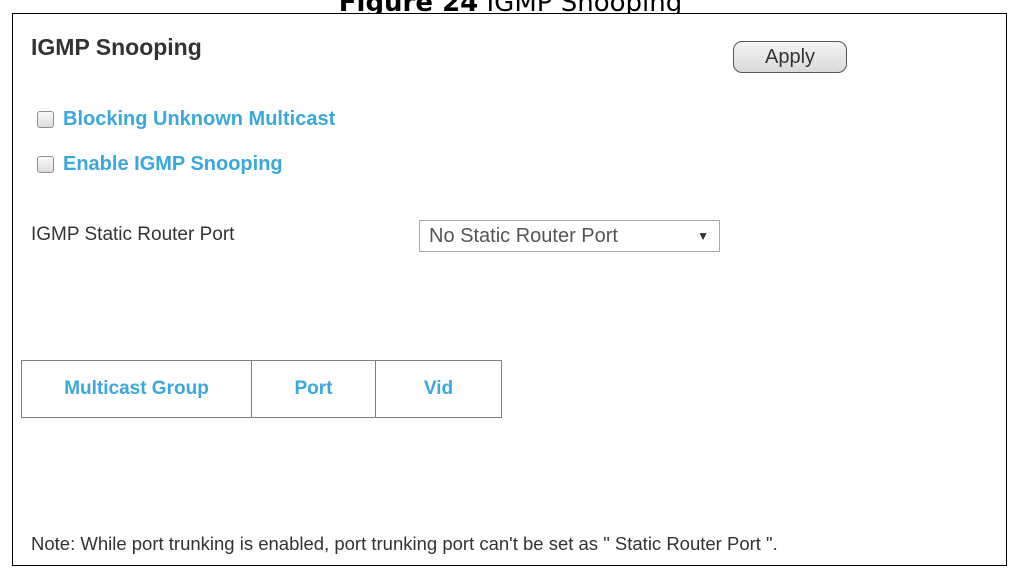 The height and width of the screenshot is (568, 1021). What do you see at coordinates (45, 164) in the screenshot?
I see `enable-igmp-snooping-checkbox` at bounding box center [45, 164].